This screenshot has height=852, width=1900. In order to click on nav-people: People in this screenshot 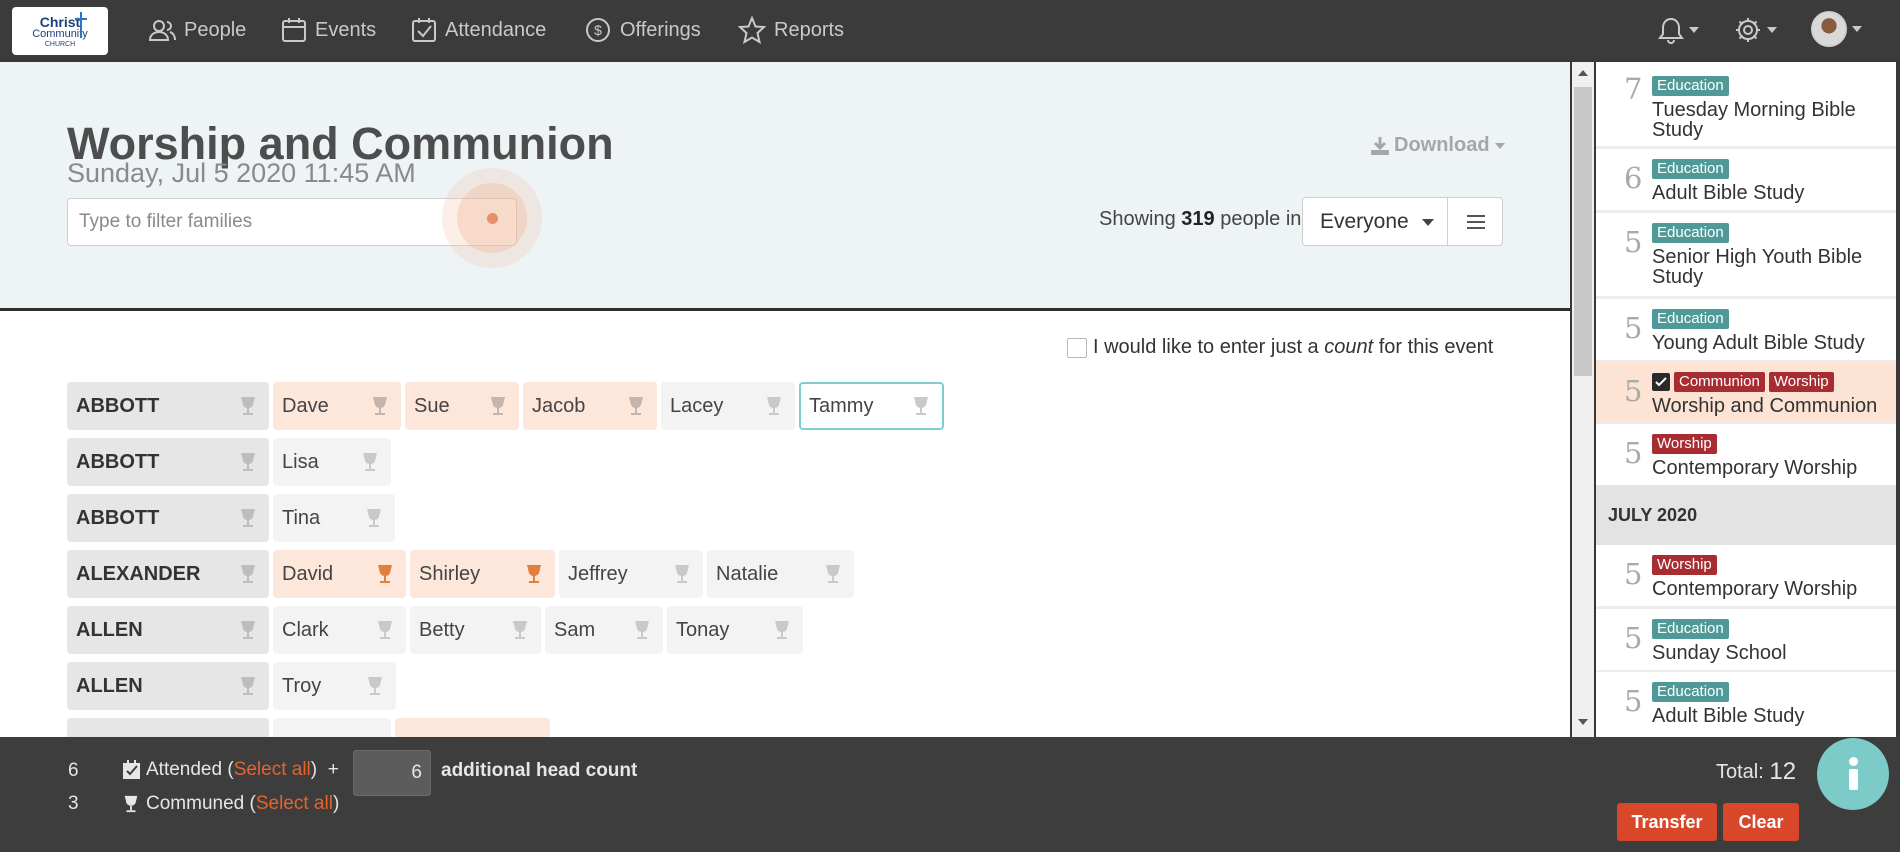, I will do `click(197, 30)`.